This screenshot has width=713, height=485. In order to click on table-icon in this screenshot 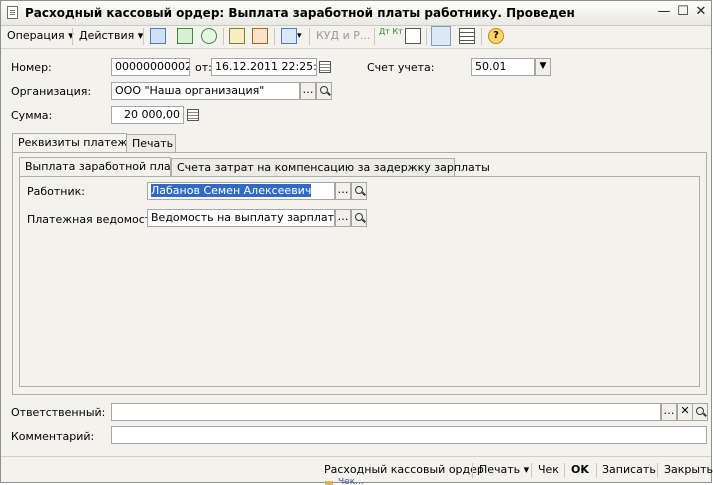, I will do `click(467, 36)`.